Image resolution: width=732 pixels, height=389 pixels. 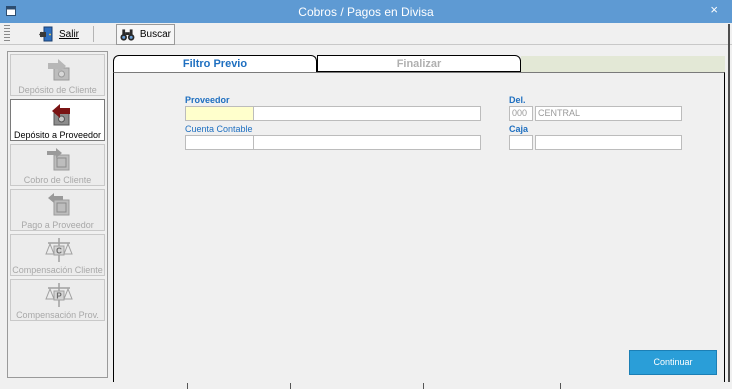 What do you see at coordinates (219, 142) in the screenshot?
I see `cuenta-contable-code-input` at bounding box center [219, 142].